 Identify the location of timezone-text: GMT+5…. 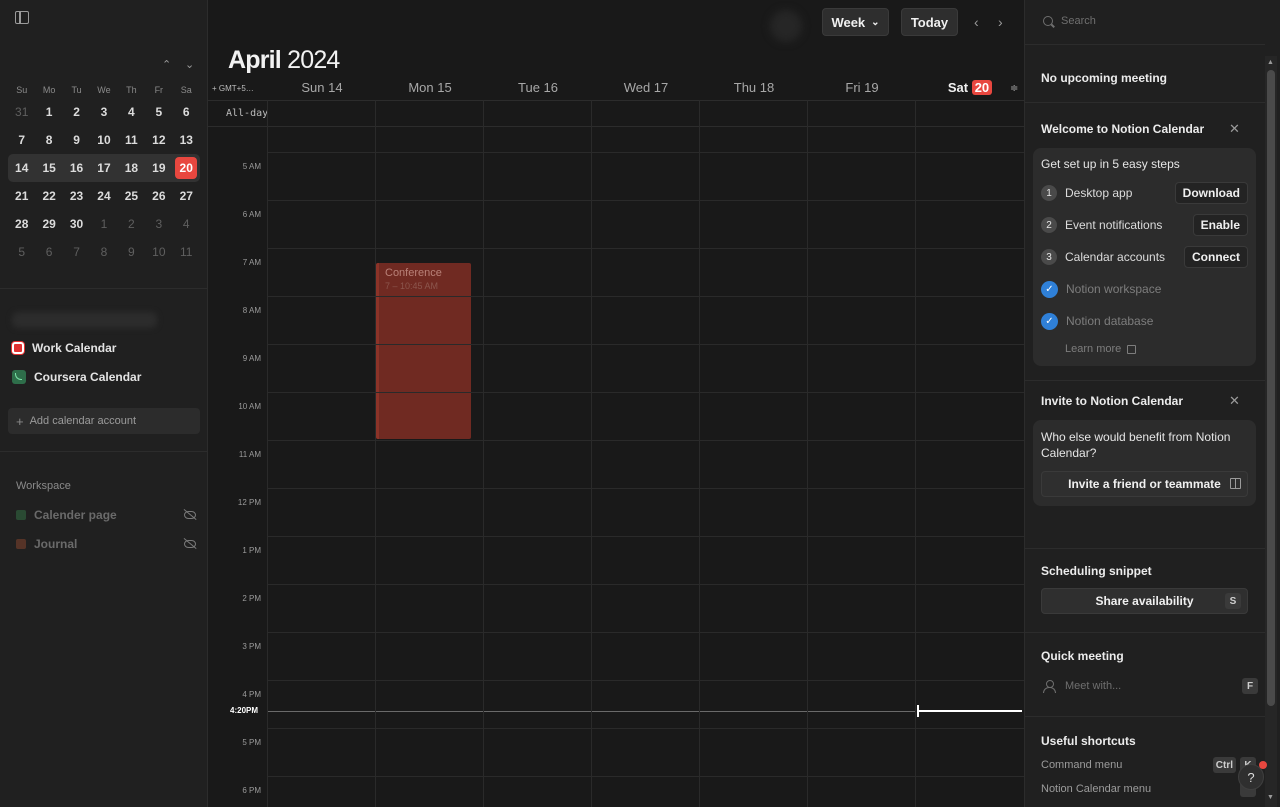
(236, 88).